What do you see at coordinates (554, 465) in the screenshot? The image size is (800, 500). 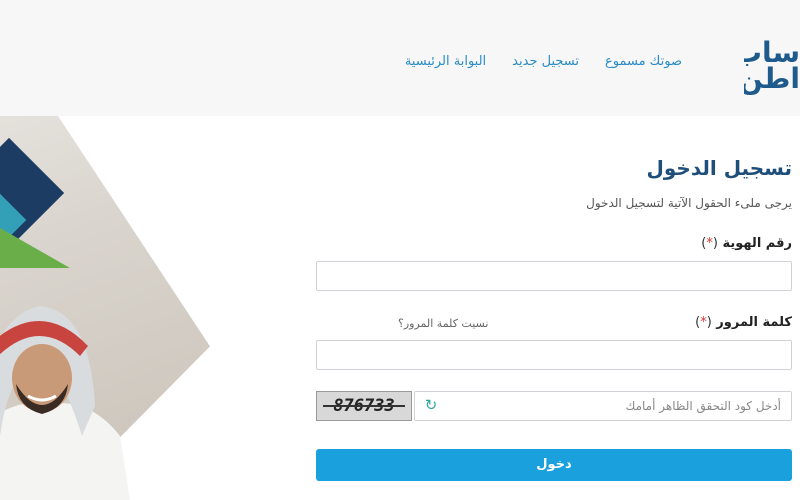 I see `login-button: دخول` at bounding box center [554, 465].